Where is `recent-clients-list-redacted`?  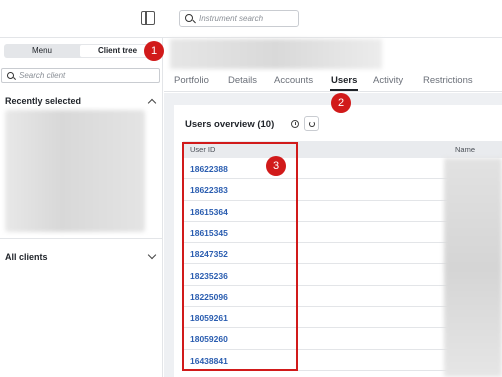 recent-clients-list-redacted is located at coordinates (75, 171).